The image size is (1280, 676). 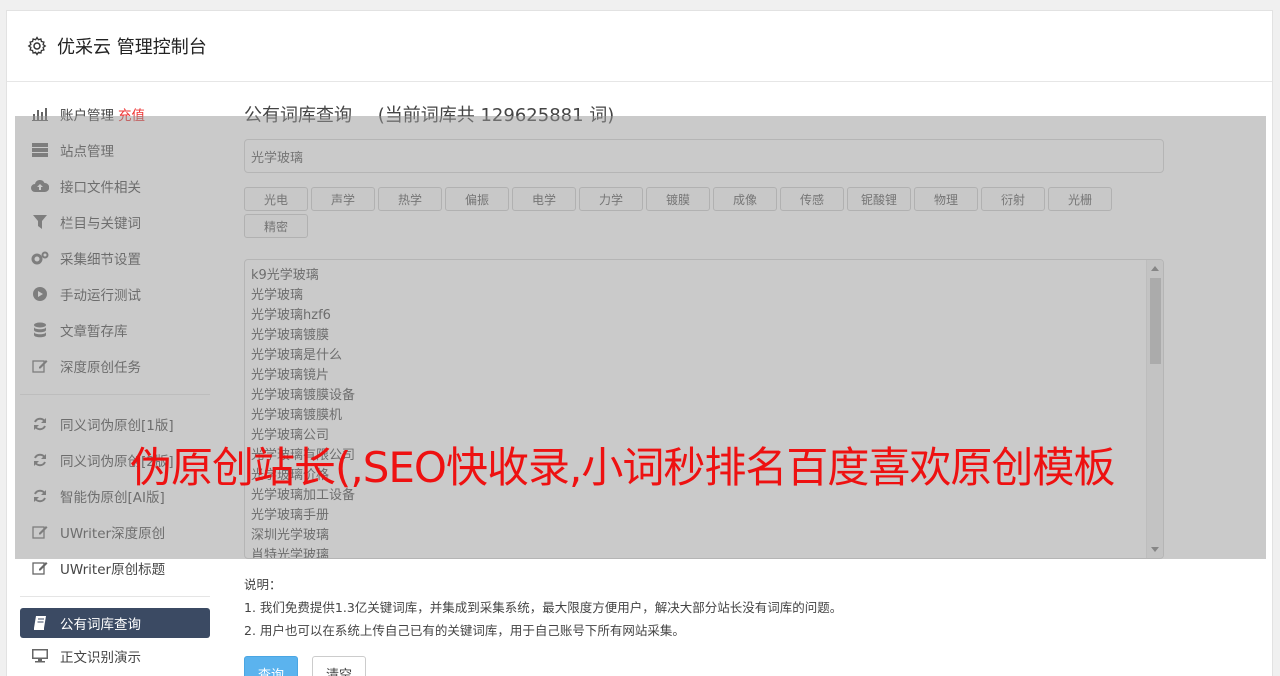 What do you see at coordinates (132, 47) in the screenshot?
I see `page-title: 优采云 管理控制台` at bounding box center [132, 47].